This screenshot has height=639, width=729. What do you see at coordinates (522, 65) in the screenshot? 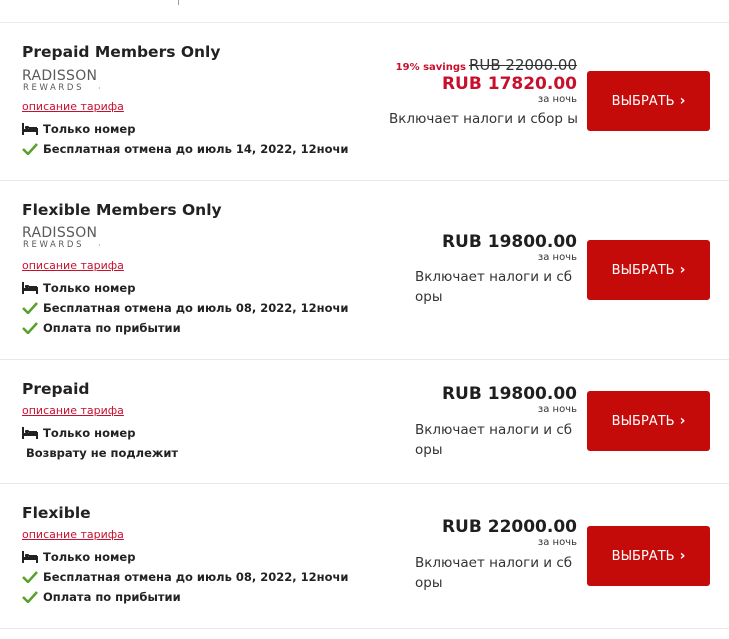
I see `original-price: RUB 22000.00` at bounding box center [522, 65].